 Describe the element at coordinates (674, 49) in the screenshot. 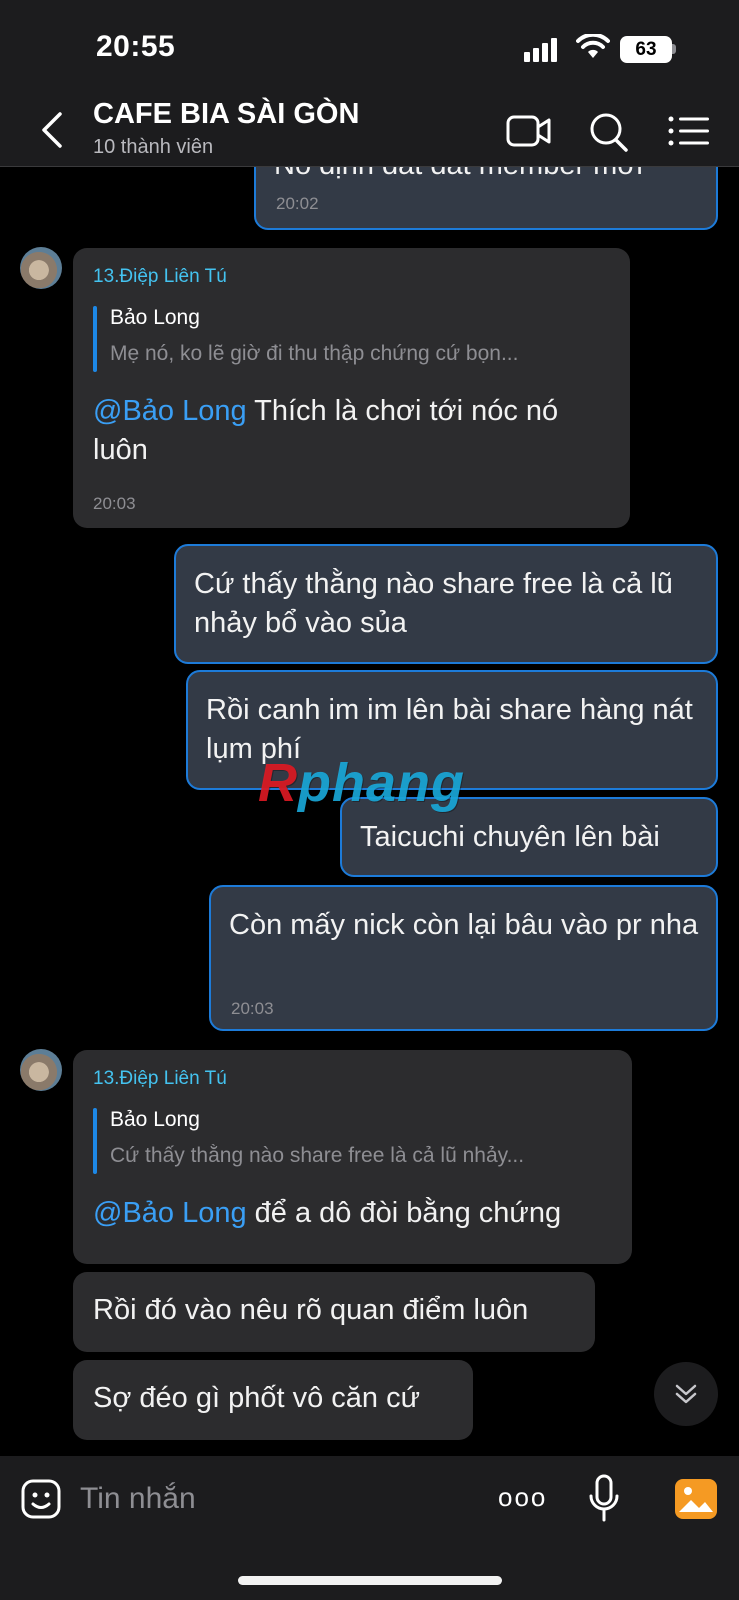

I see `battery-tip` at that location.